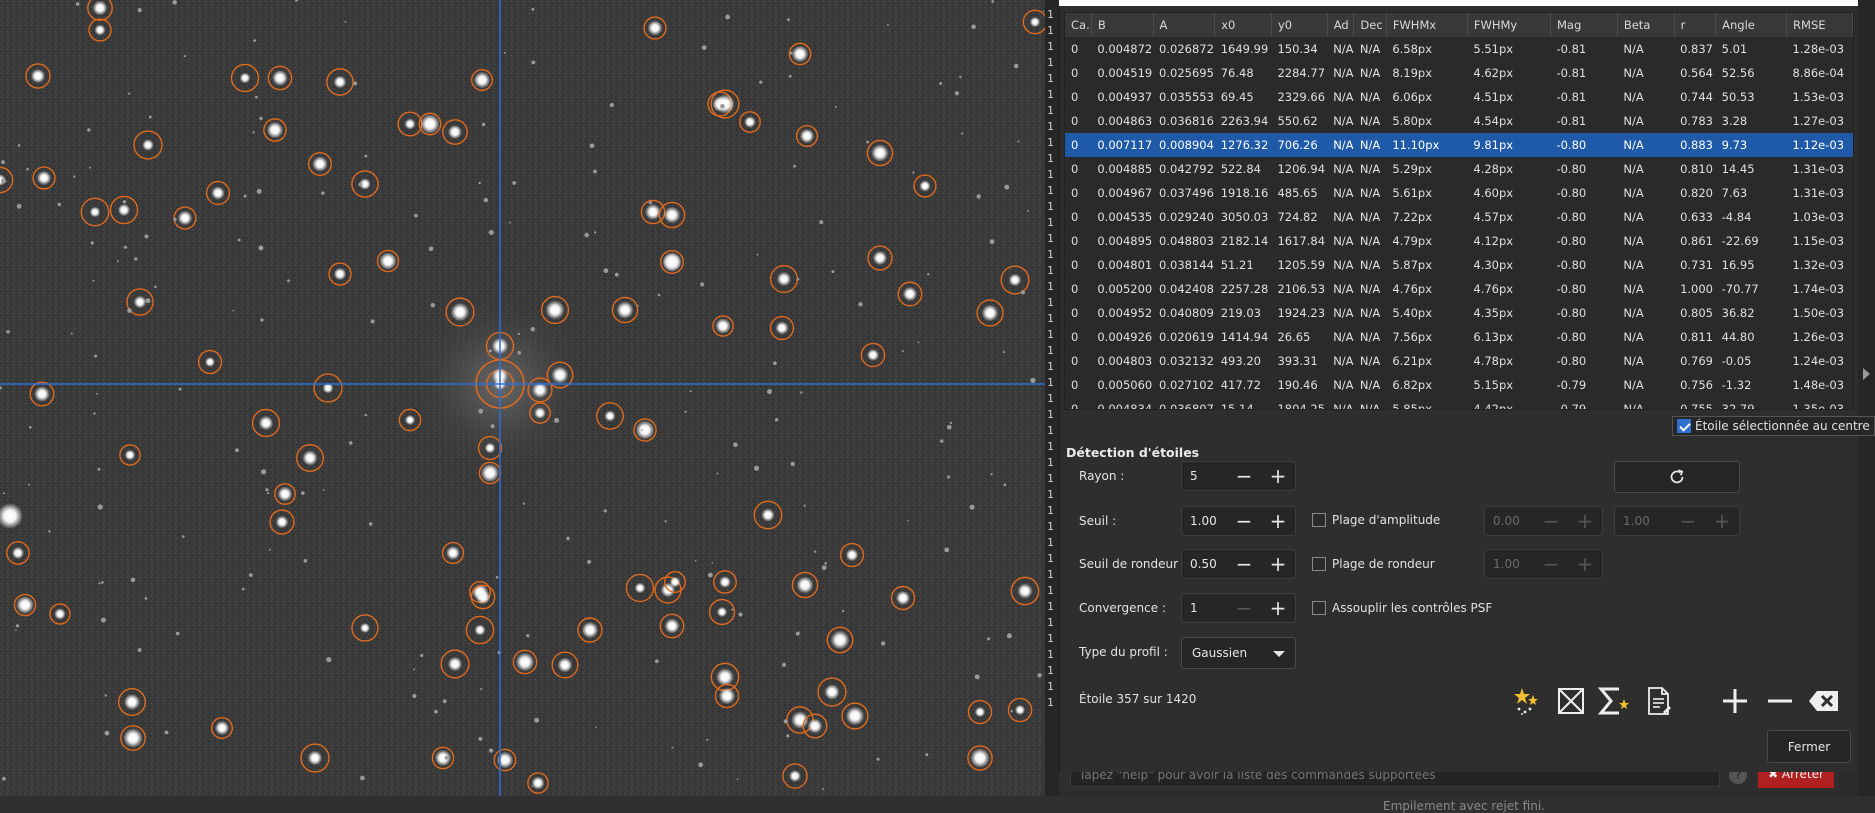 The height and width of the screenshot is (813, 1875). What do you see at coordinates (1341, 25) in the screenshot?
I see `column-header: Ad` at bounding box center [1341, 25].